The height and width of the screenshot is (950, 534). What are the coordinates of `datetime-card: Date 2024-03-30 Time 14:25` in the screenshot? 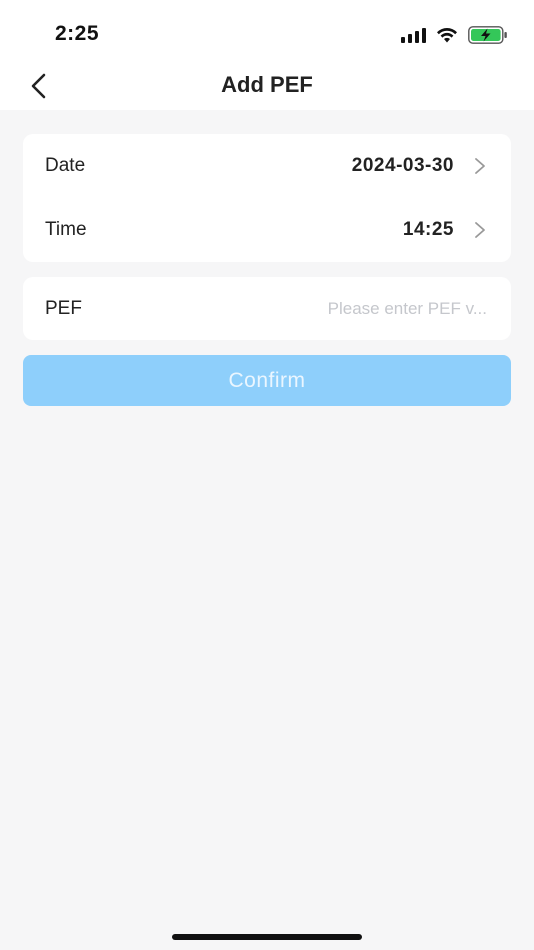 It's located at (267, 198).